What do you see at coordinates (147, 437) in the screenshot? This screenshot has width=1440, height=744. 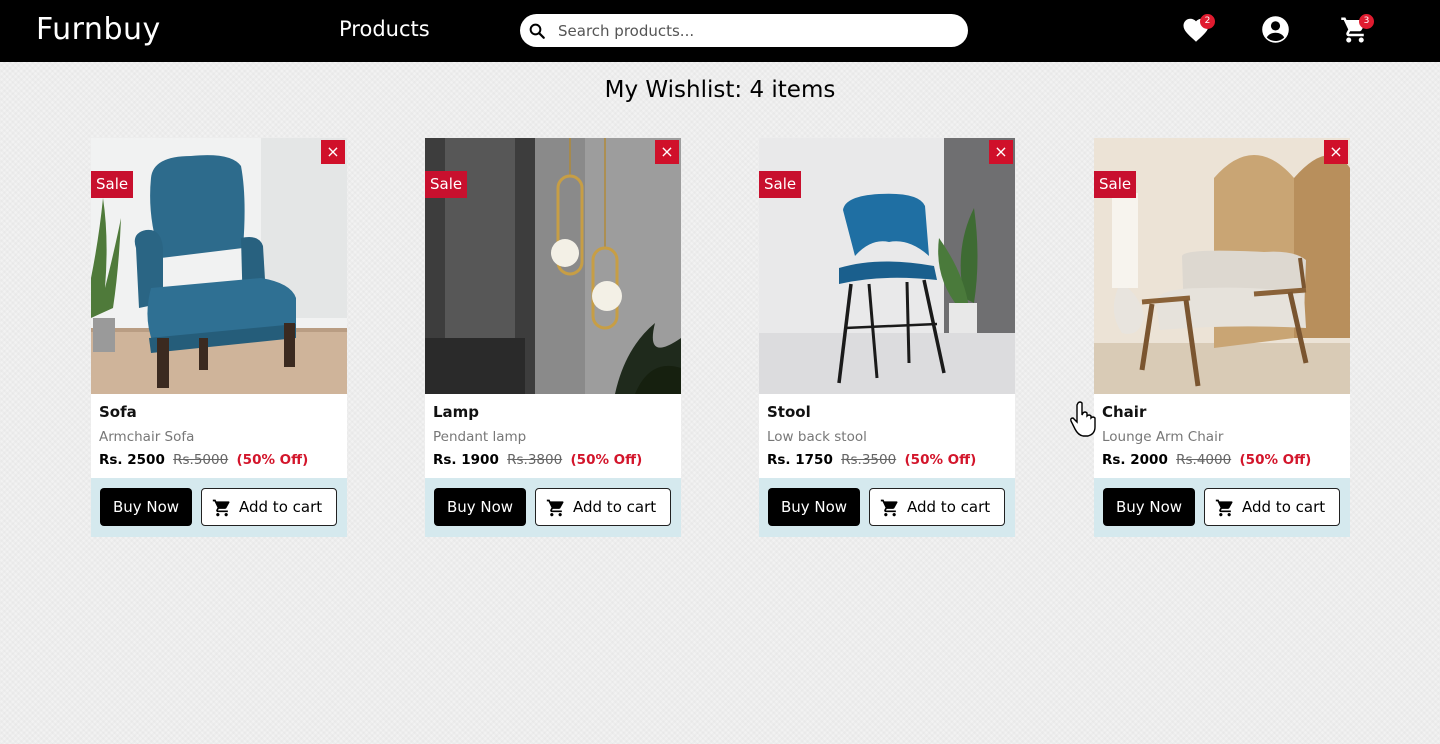 I see `product-description: Armchair Sofa` at bounding box center [147, 437].